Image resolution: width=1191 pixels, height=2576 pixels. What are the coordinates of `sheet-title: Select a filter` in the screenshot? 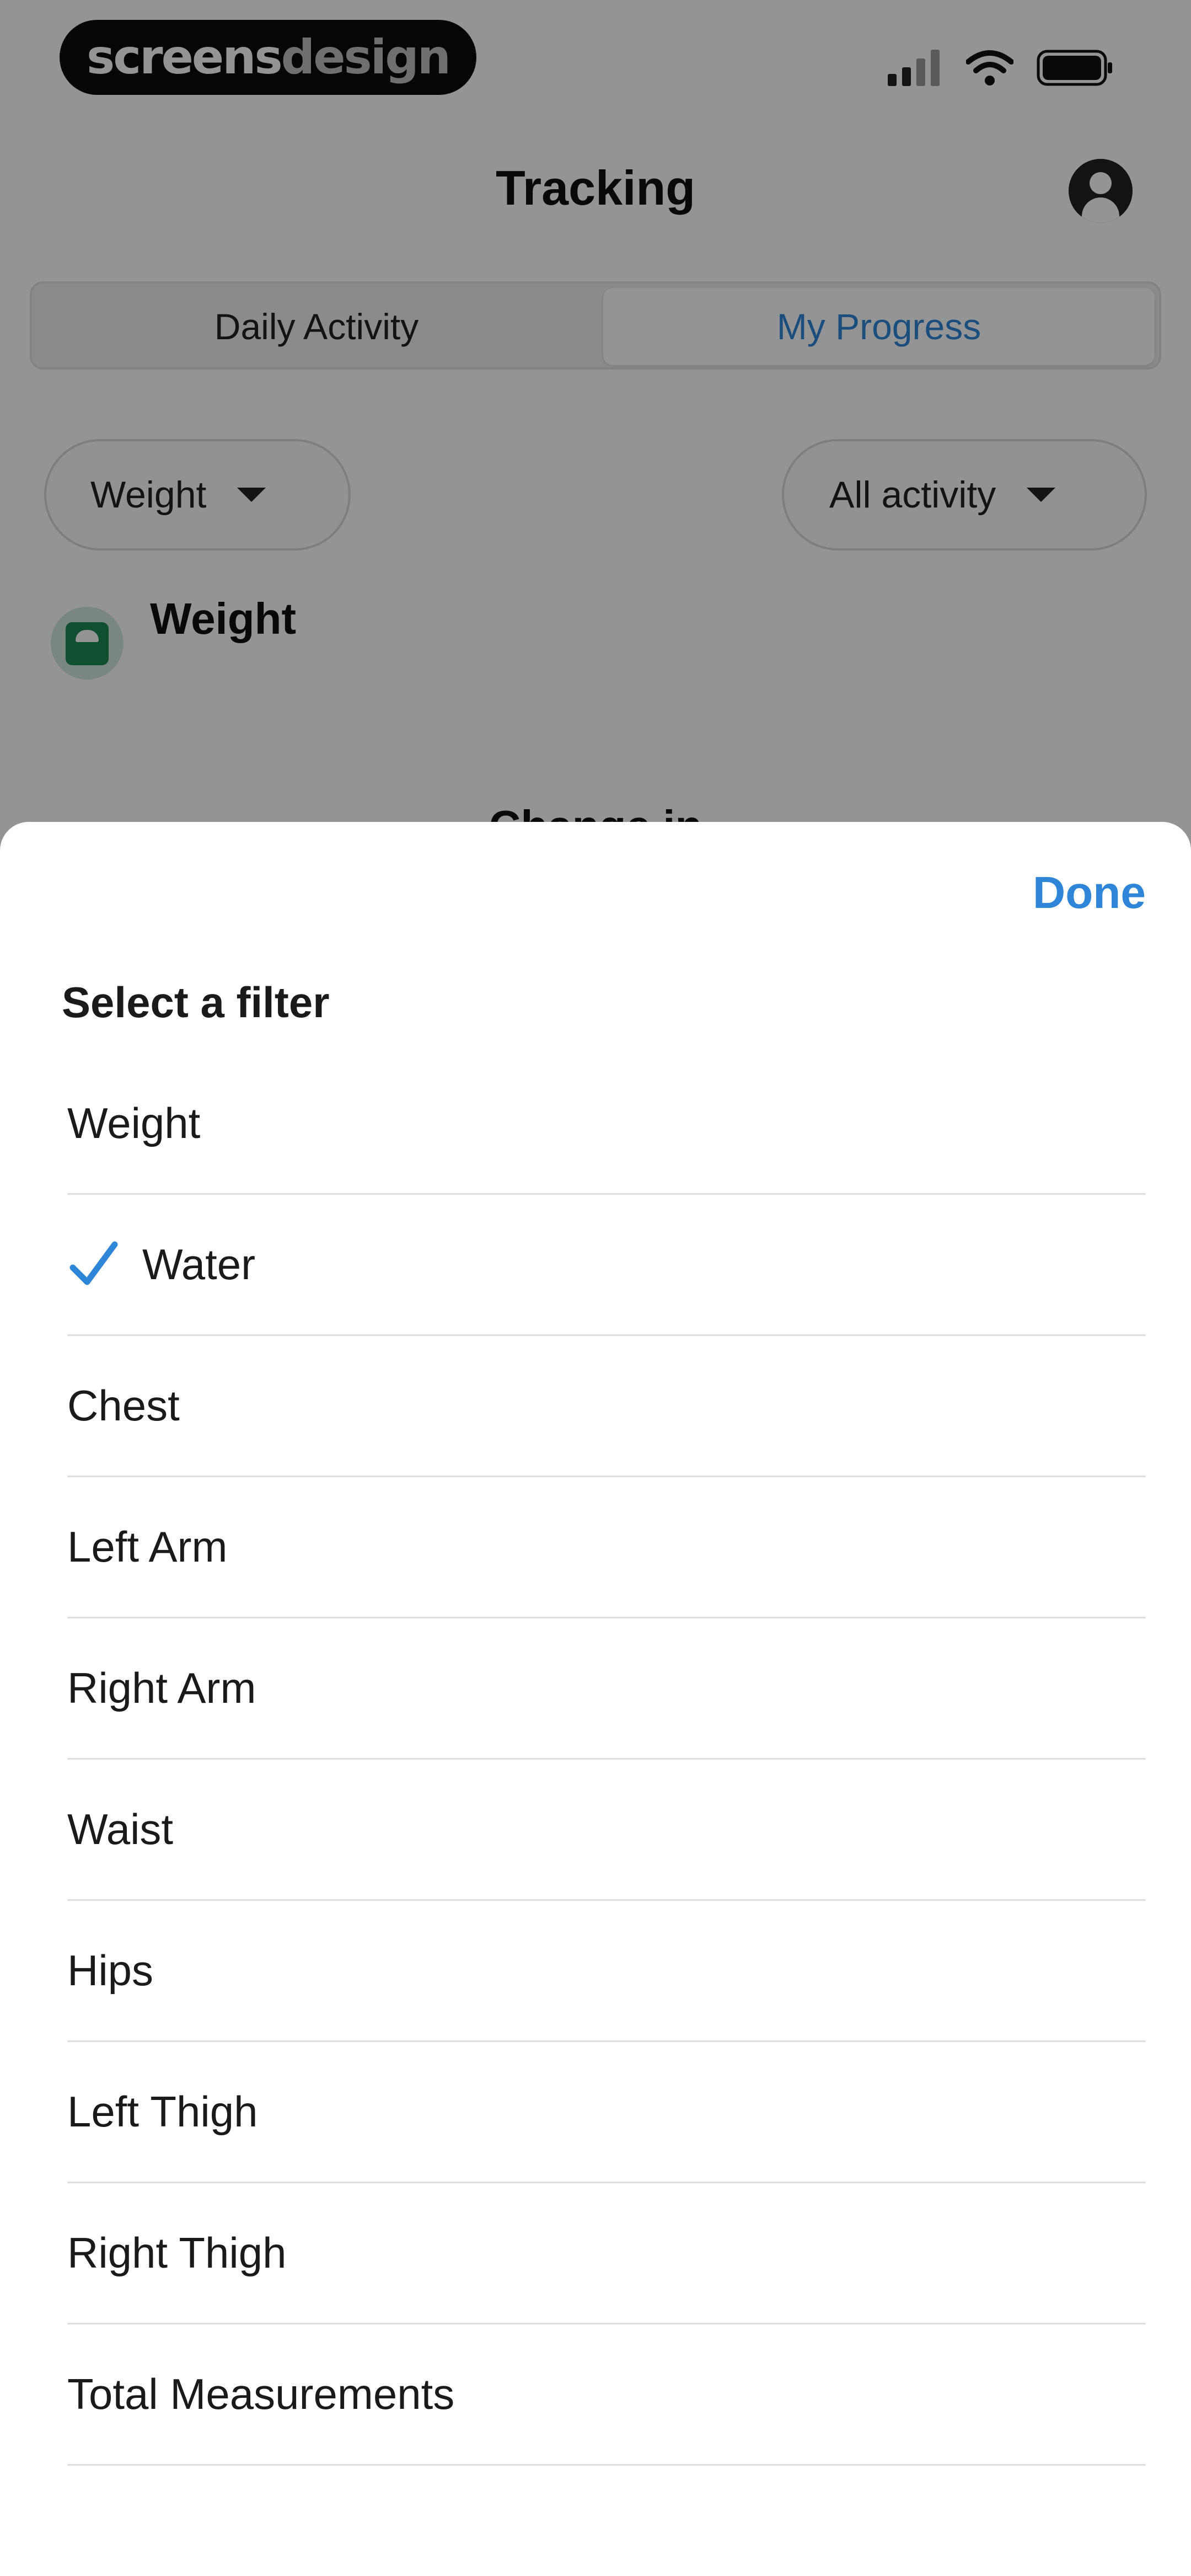 It's located at (196, 1002).